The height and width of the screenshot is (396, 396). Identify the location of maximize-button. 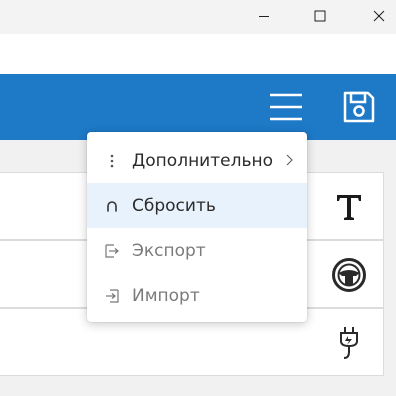
(320, 16).